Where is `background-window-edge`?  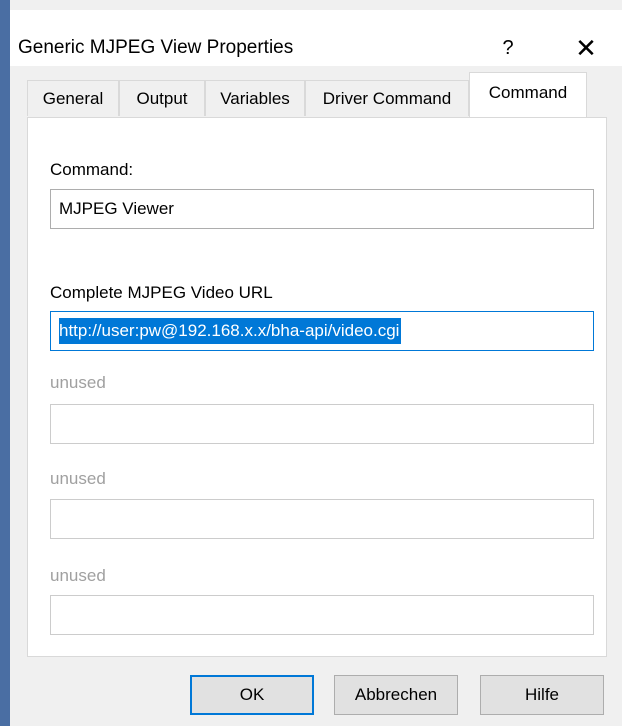 background-window-edge is located at coordinates (5, 363).